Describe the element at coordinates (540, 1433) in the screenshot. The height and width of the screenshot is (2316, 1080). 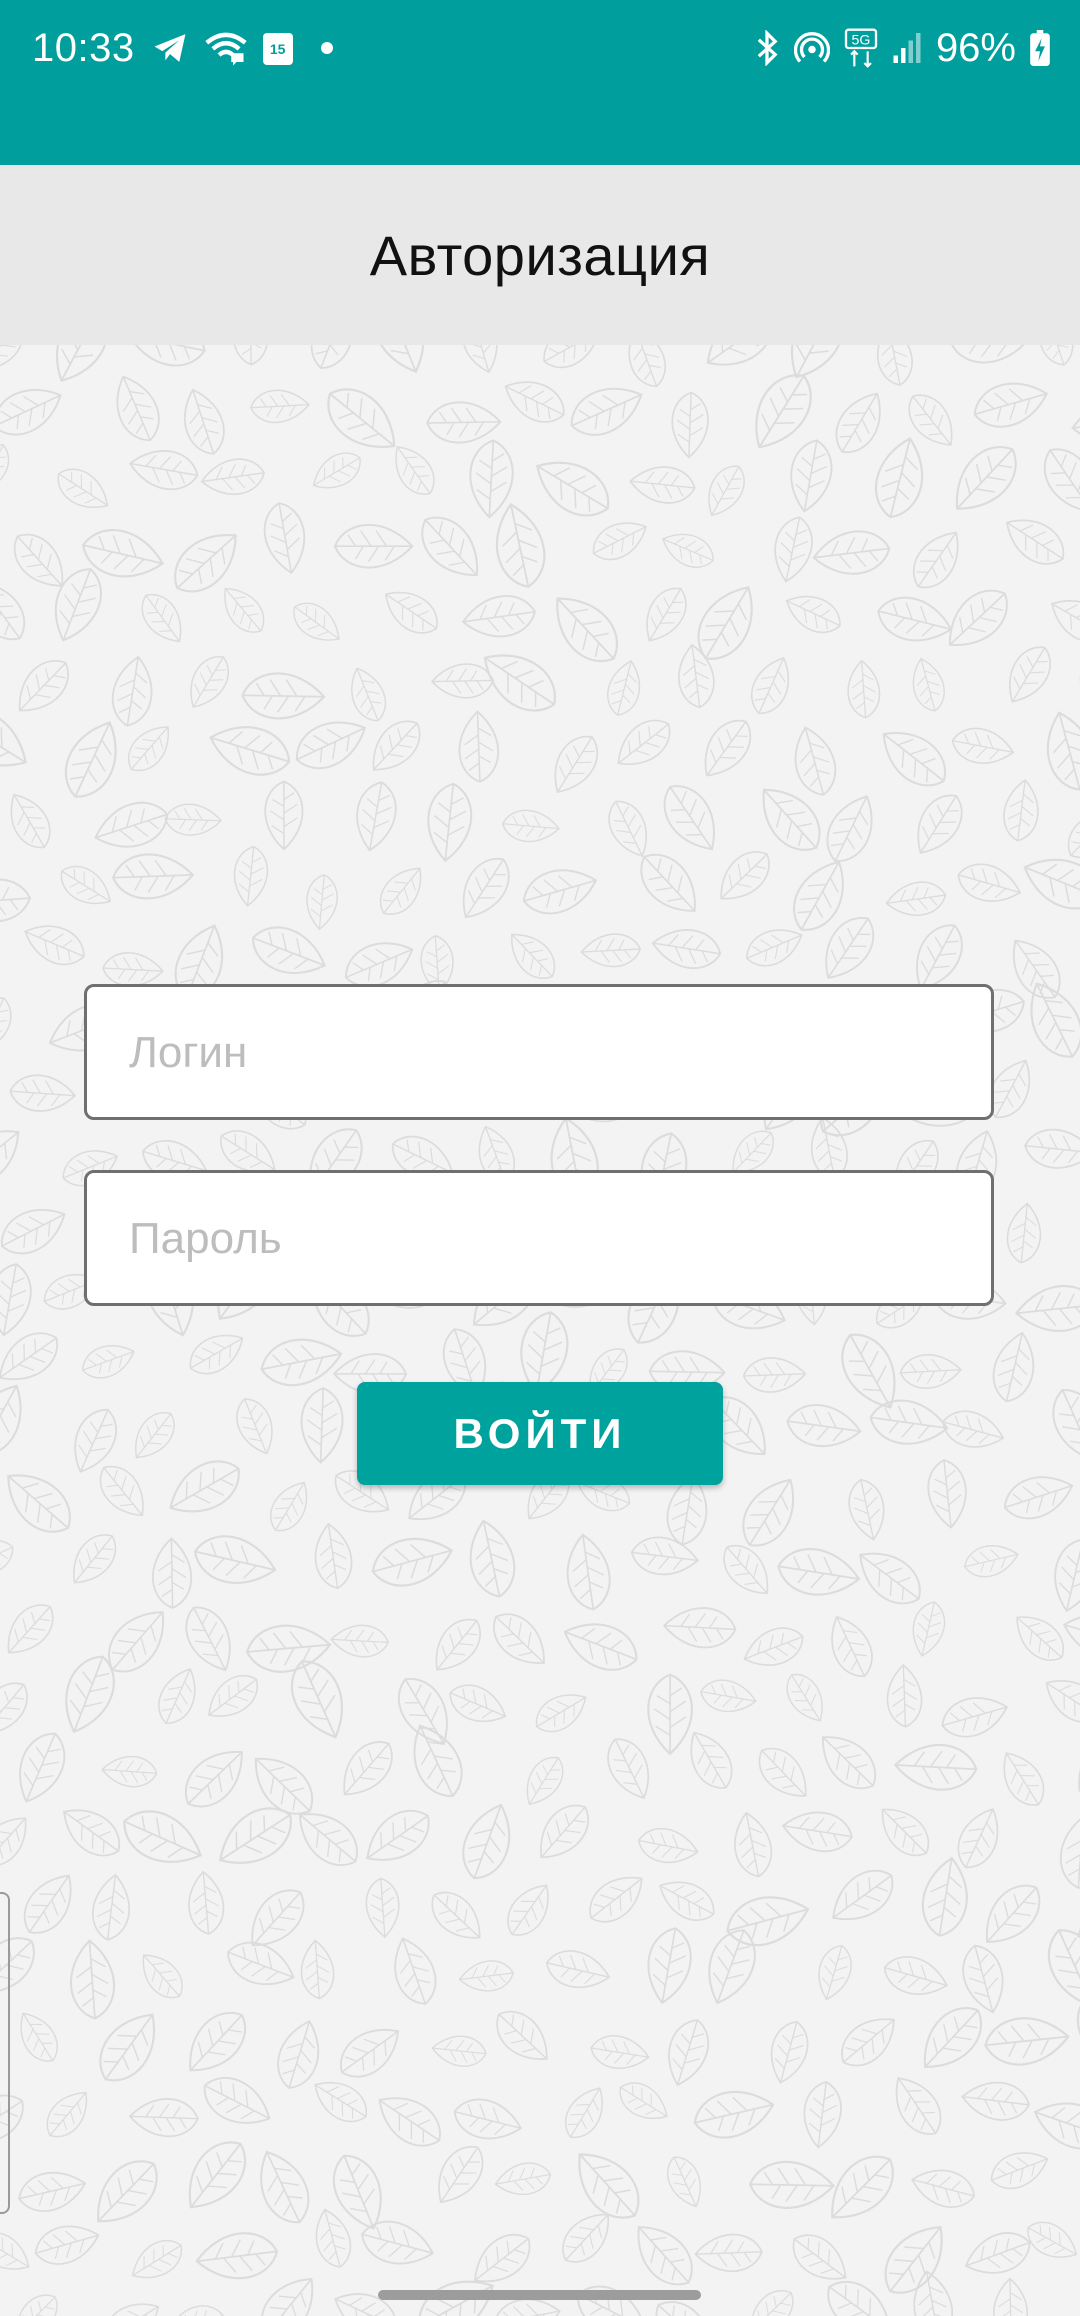
I see `login-button: ВОЙТИ` at that location.